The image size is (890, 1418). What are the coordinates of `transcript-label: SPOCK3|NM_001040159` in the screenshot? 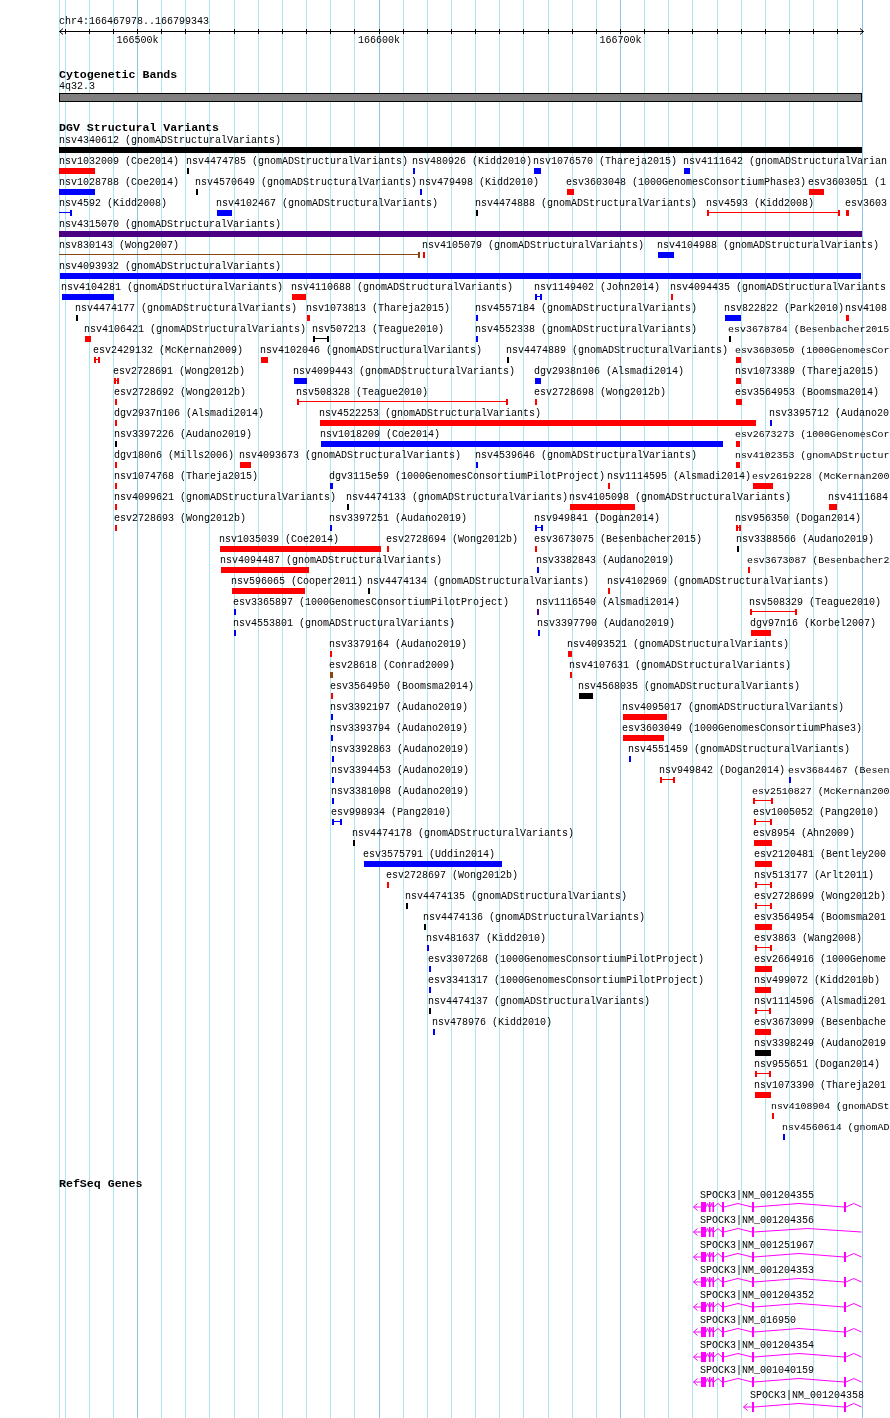 It's located at (757, 1370).